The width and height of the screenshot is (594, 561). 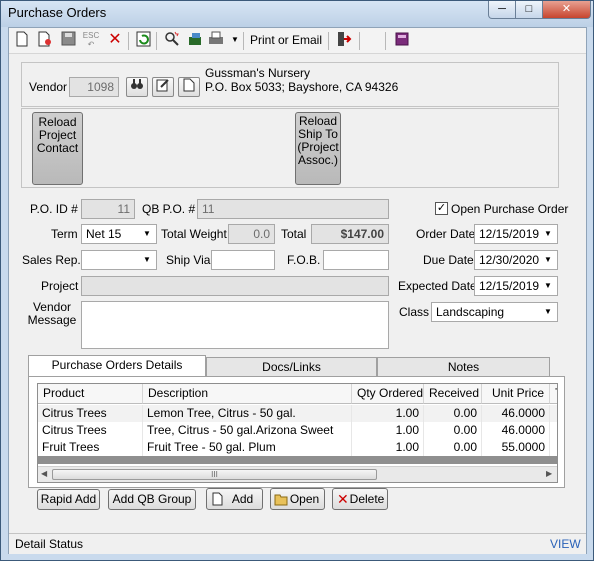 I want to click on class-select: Landscaping ▼, so click(x=494, y=312).